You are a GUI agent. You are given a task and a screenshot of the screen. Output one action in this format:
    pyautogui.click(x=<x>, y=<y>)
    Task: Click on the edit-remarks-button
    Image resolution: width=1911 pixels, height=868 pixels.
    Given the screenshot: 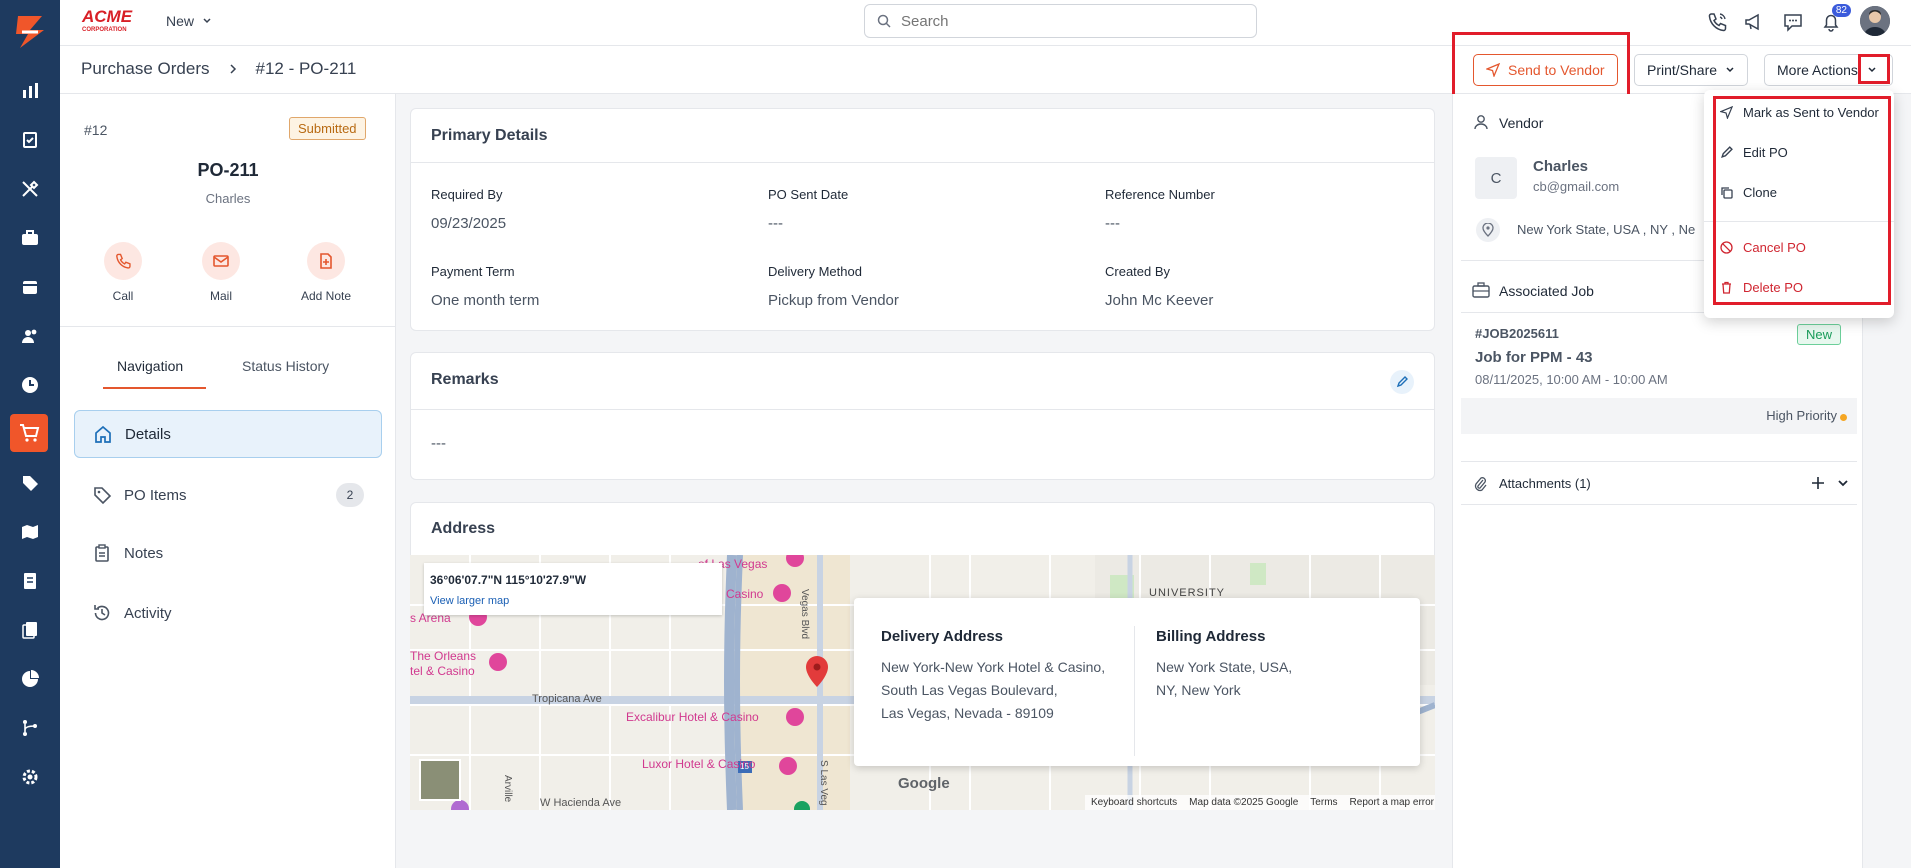 What is the action you would take?
    pyautogui.click(x=1402, y=382)
    